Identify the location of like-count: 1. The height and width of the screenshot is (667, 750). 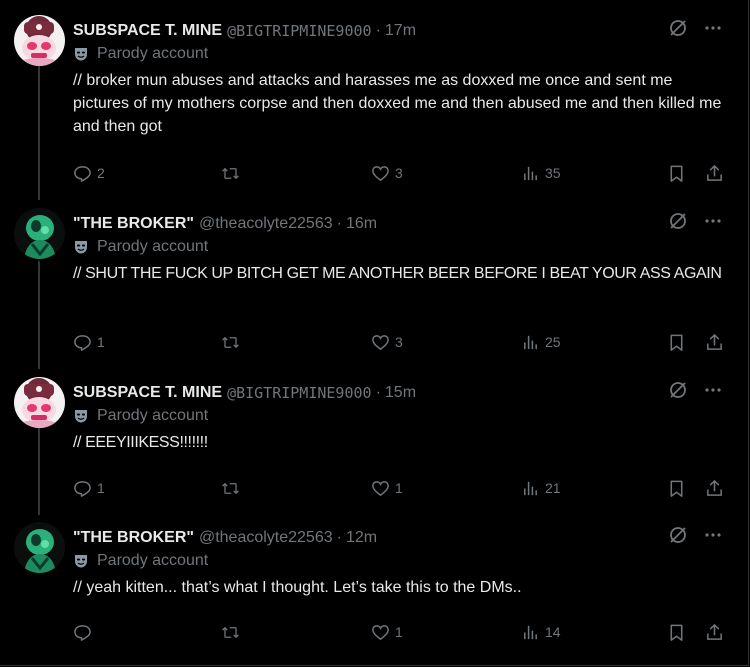
(399, 632).